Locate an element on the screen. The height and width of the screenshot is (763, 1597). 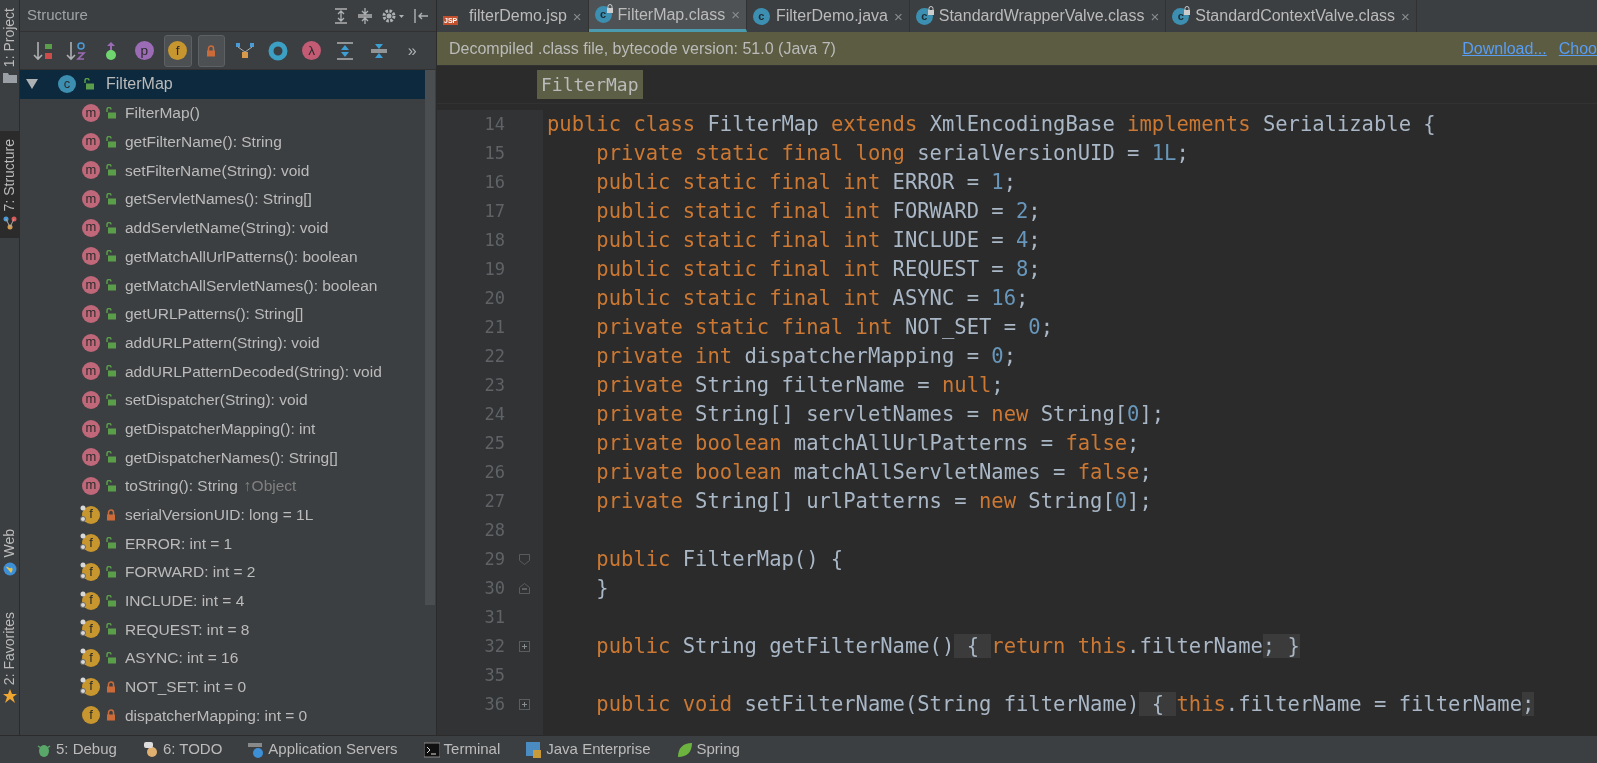
filter-badge-icon: λ is located at coordinates (312, 50).